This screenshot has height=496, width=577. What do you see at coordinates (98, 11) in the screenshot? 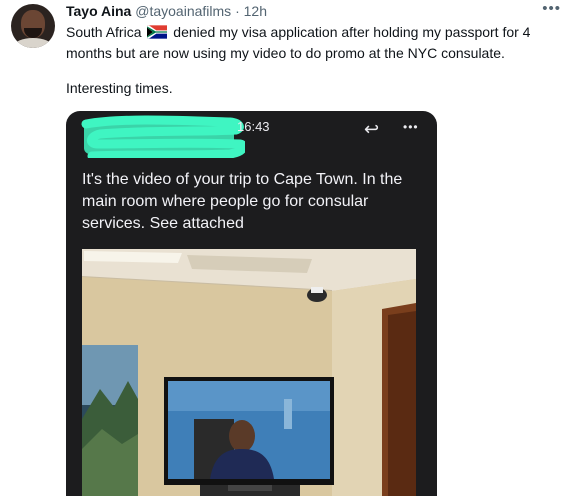
I see `author-name: Tayo Aina` at bounding box center [98, 11].